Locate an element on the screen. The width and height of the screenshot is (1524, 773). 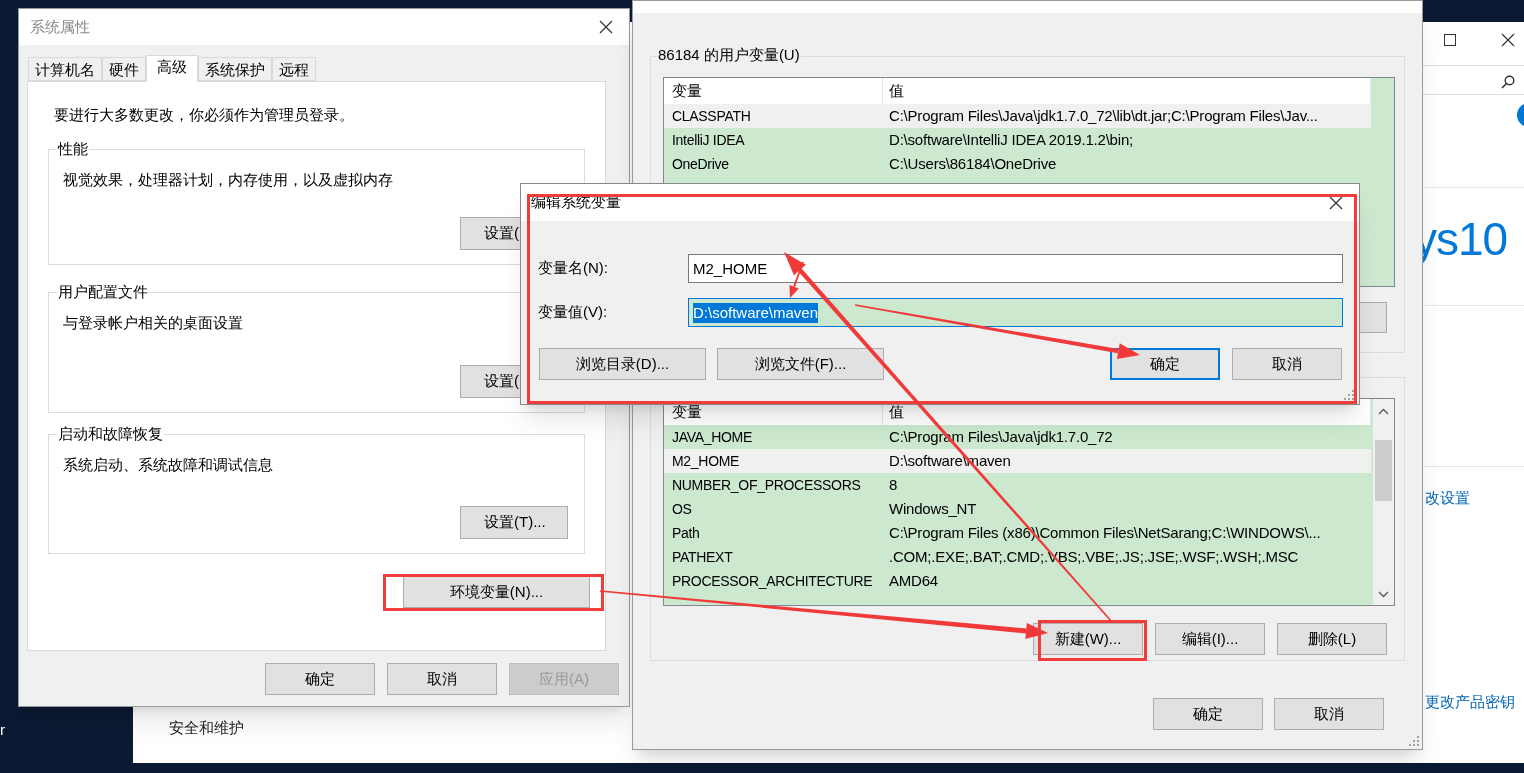
scrollbar-thumb is located at coordinates (1383, 470).